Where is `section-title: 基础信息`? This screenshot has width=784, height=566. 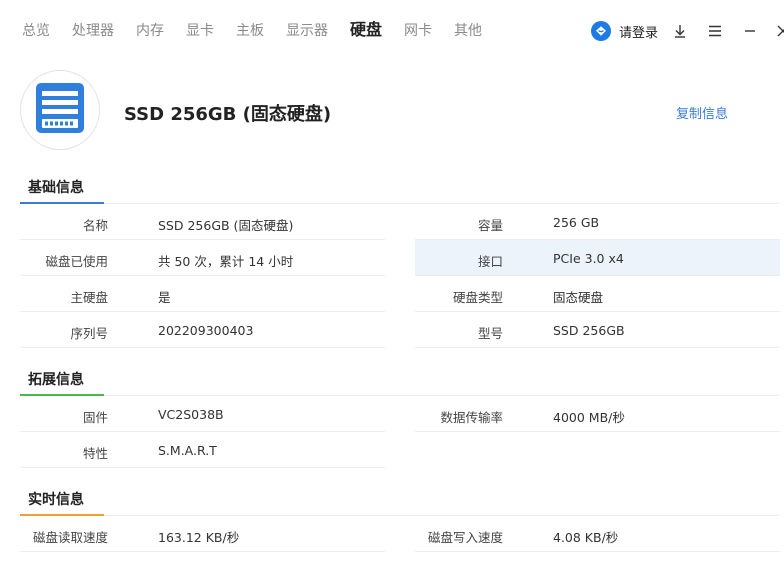
section-title: 基础信息 is located at coordinates (56, 188).